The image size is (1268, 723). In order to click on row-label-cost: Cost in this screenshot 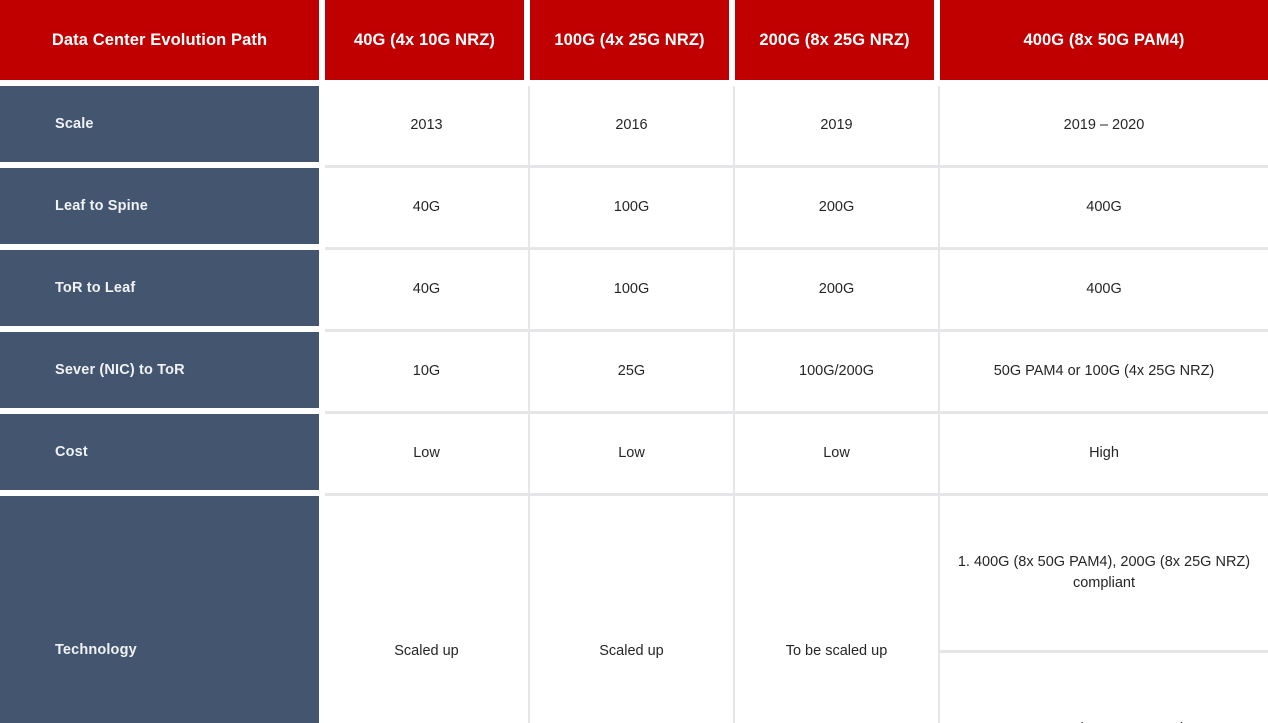, I will do `click(162, 455)`.